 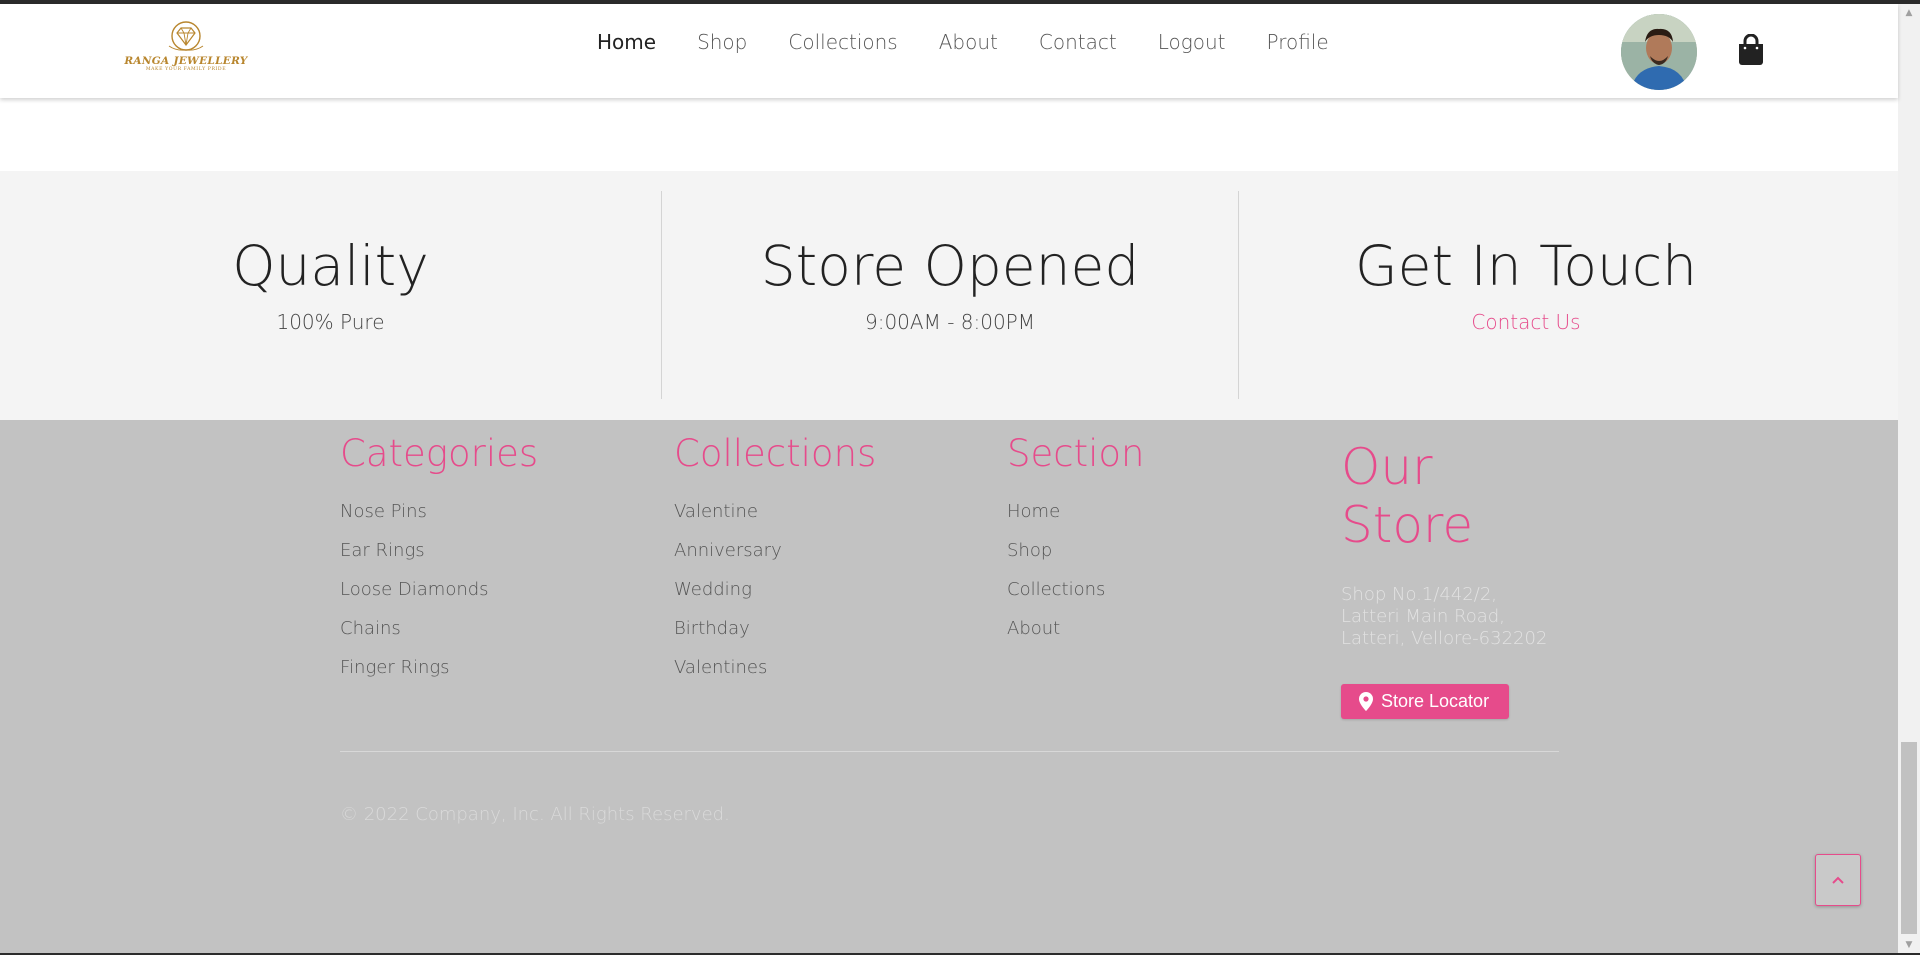 What do you see at coordinates (1419, 594) in the screenshot?
I see `address-line: Shop No.1/442/2,` at bounding box center [1419, 594].